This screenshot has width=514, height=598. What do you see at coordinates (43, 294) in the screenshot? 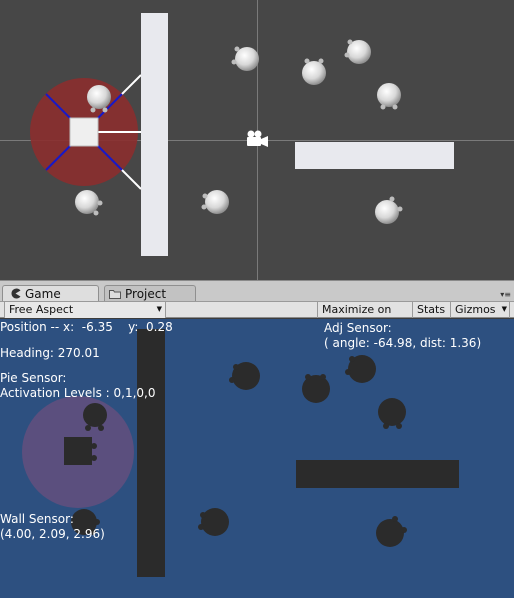
I see `tab-game-label: Game` at bounding box center [43, 294].